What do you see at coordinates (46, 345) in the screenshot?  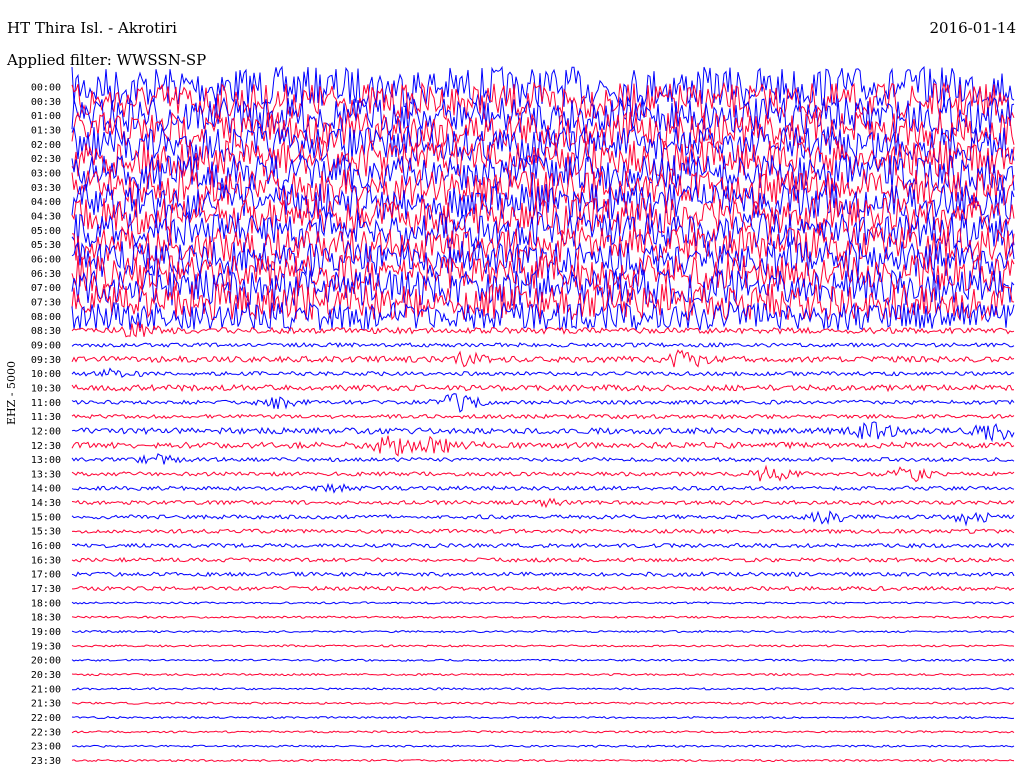 I see `time-tick-label: 09:00` at bounding box center [46, 345].